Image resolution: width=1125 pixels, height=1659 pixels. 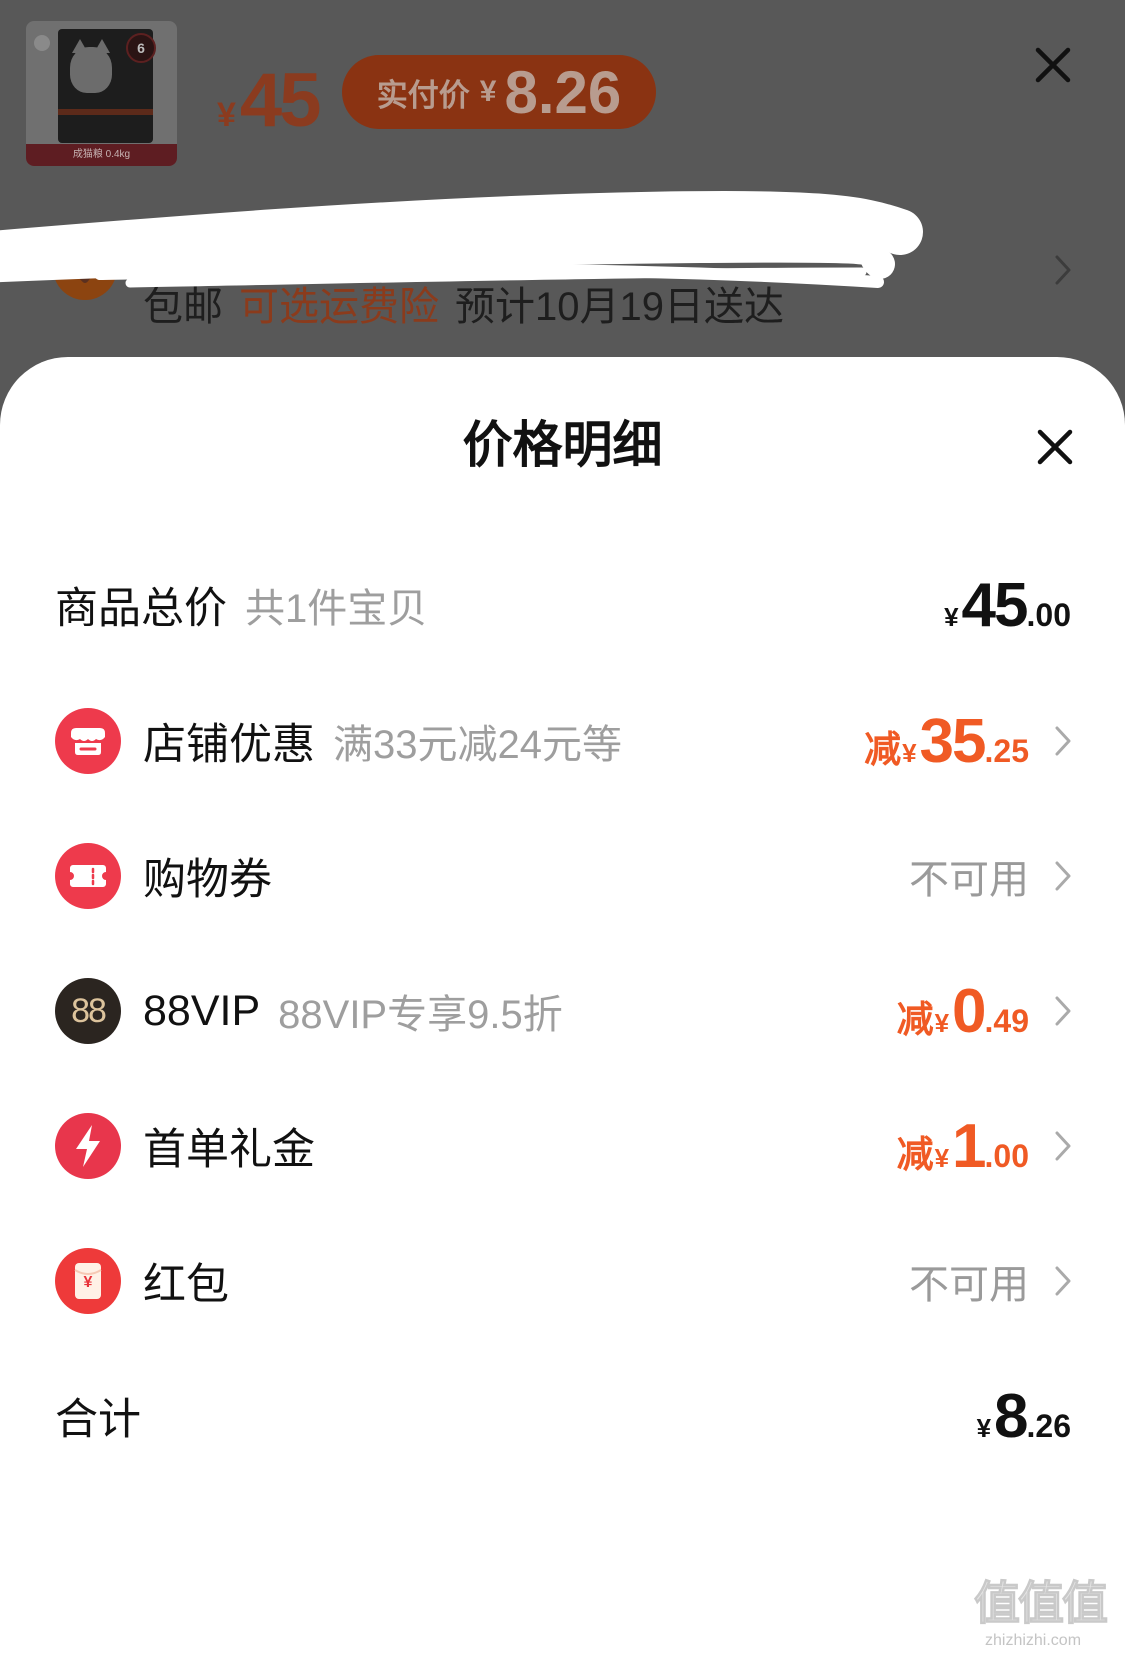 What do you see at coordinates (423, 95) in the screenshot?
I see `paid-price-label: 实付价` at bounding box center [423, 95].